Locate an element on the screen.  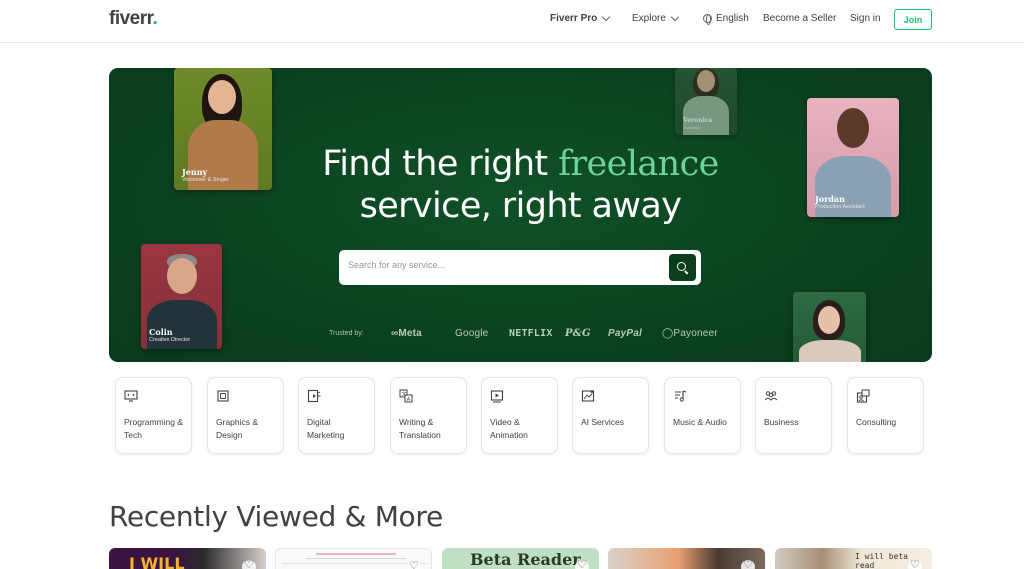
digital-marketing-icon is located at coordinates (314, 396).